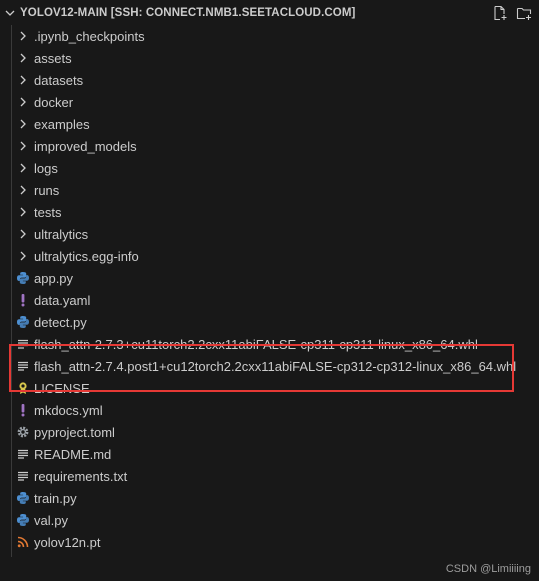  What do you see at coordinates (73, 454) in the screenshot?
I see `item-label: README.md` at bounding box center [73, 454].